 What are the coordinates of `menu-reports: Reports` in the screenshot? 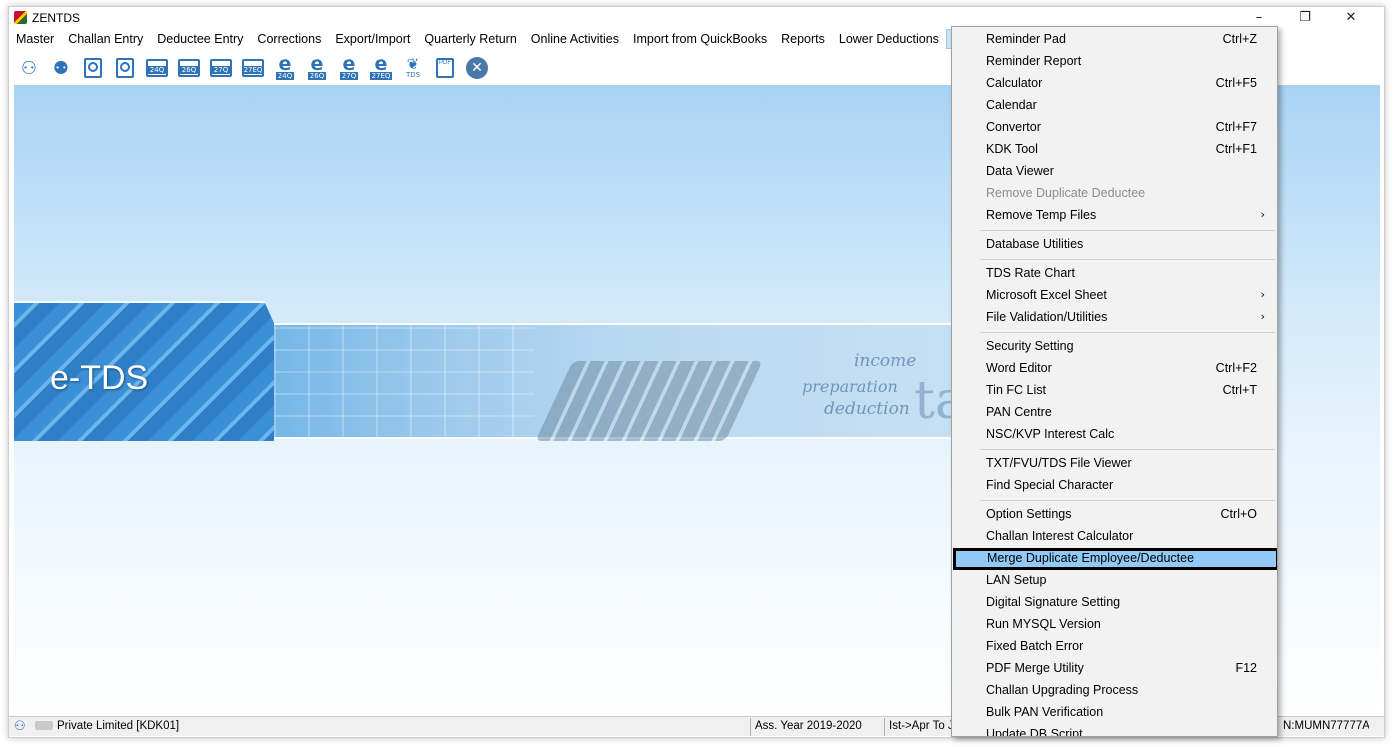 It's located at (803, 39).